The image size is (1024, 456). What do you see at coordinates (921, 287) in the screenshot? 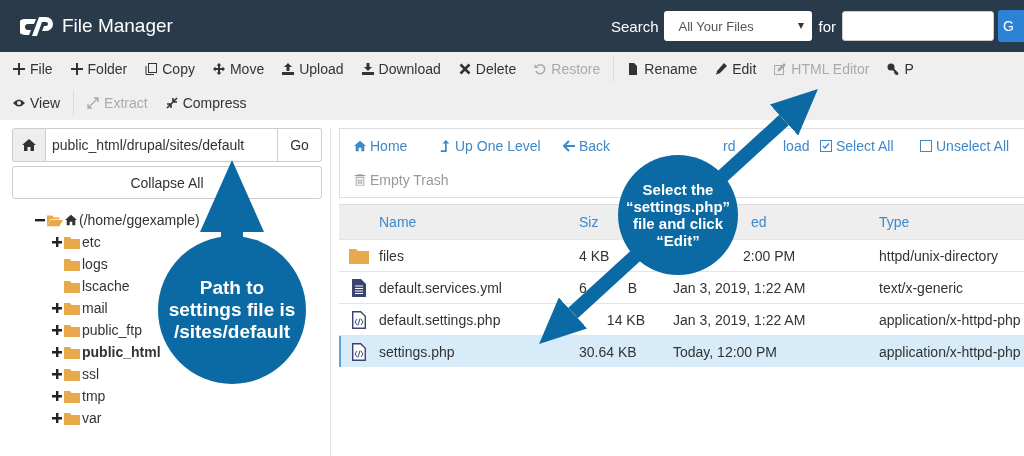
I see `table-cell: text/x-generic` at bounding box center [921, 287].